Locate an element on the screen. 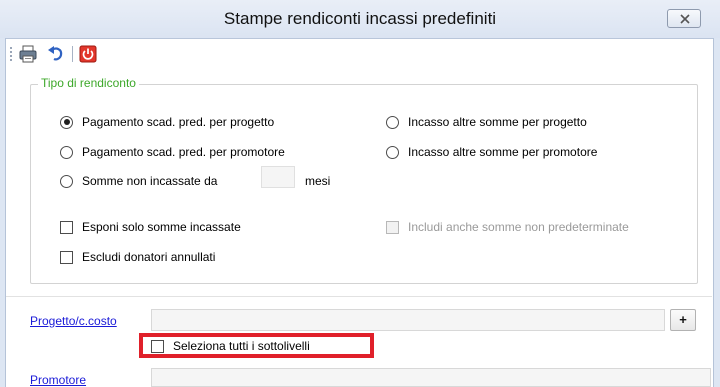  radio-option-somme-non-incassate: Somme non incassate da is located at coordinates (138, 181).